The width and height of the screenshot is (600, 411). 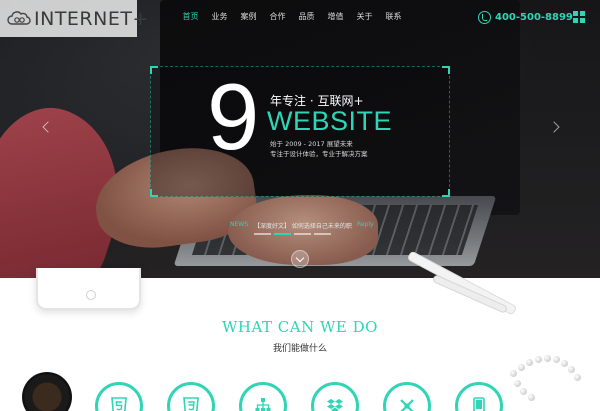 I want to click on menu-grid-icon, so click(x=579, y=17).